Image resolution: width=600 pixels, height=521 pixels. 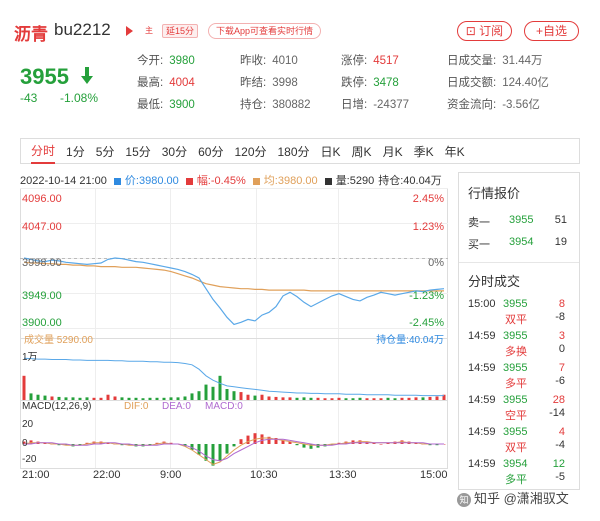 I want to click on main-contract-tag: 主, so click(x=149, y=30).